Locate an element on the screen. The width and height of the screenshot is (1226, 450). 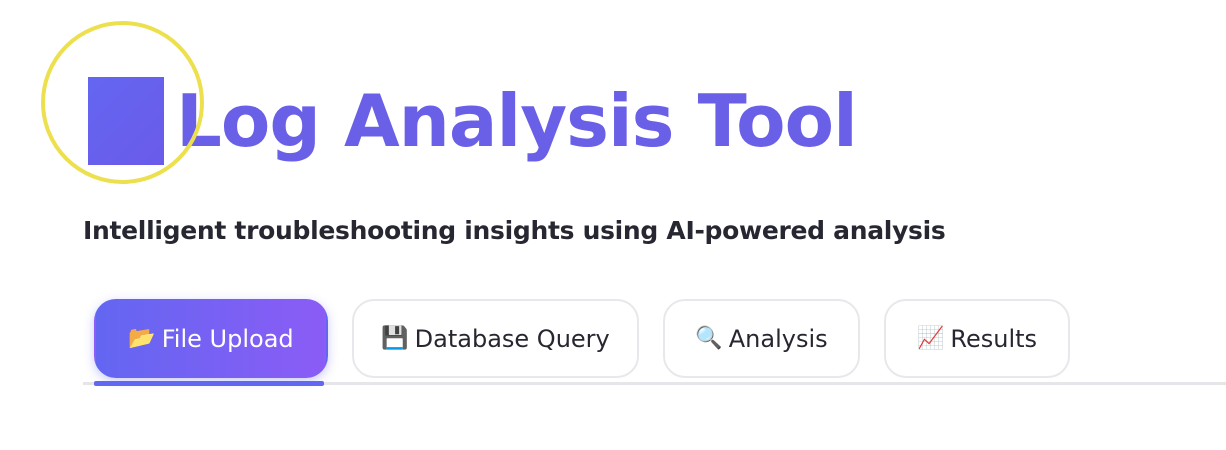
square-icon is located at coordinates (126, 121).